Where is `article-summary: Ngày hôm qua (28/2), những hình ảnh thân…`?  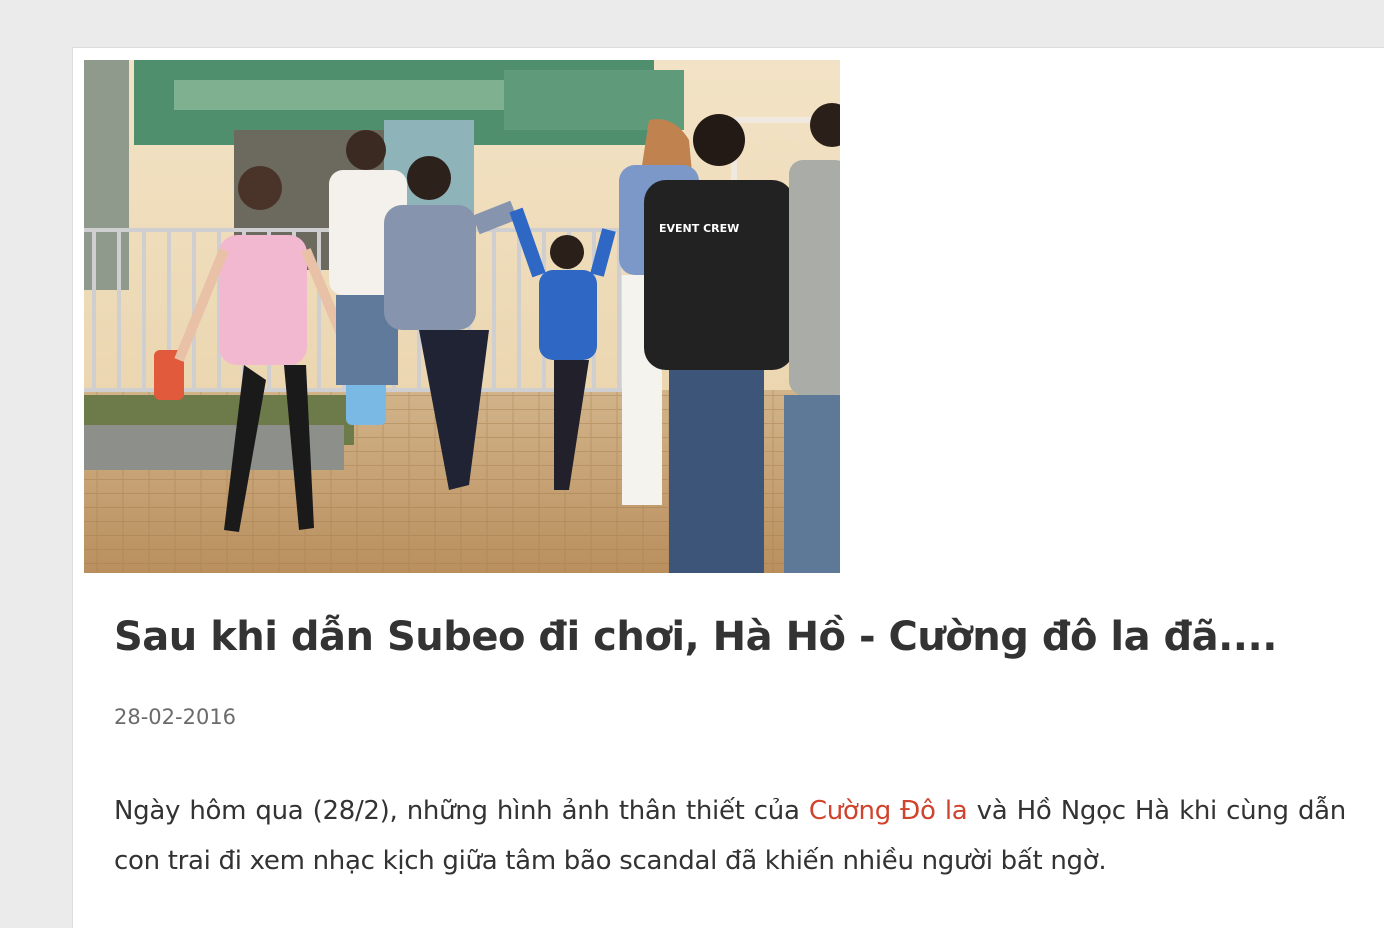 article-summary: Ngày hôm qua (28/2), những hình ảnh thân… is located at coordinates (730, 836).